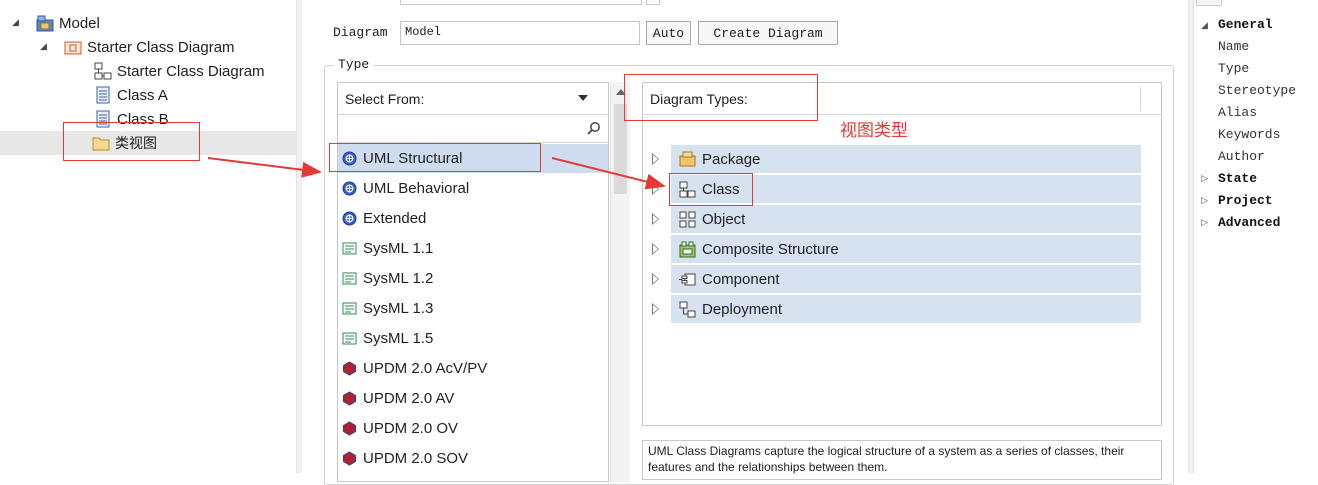 This screenshot has height=485, width=1318. Describe the element at coordinates (906, 159) in the screenshot. I see `diagram-type-row: Package` at that location.